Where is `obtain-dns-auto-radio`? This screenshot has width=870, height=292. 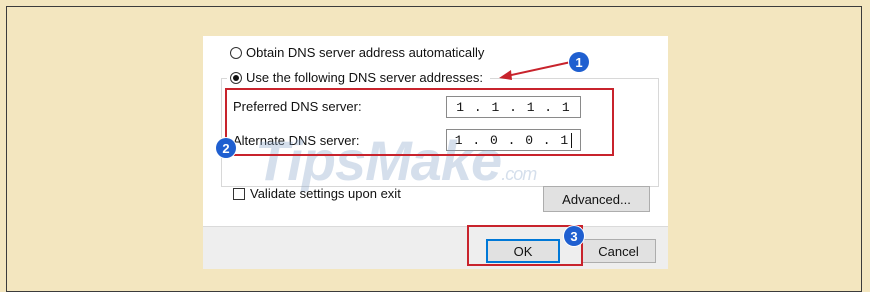
obtain-dns-auto-radio is located at coordinates (236, 52).